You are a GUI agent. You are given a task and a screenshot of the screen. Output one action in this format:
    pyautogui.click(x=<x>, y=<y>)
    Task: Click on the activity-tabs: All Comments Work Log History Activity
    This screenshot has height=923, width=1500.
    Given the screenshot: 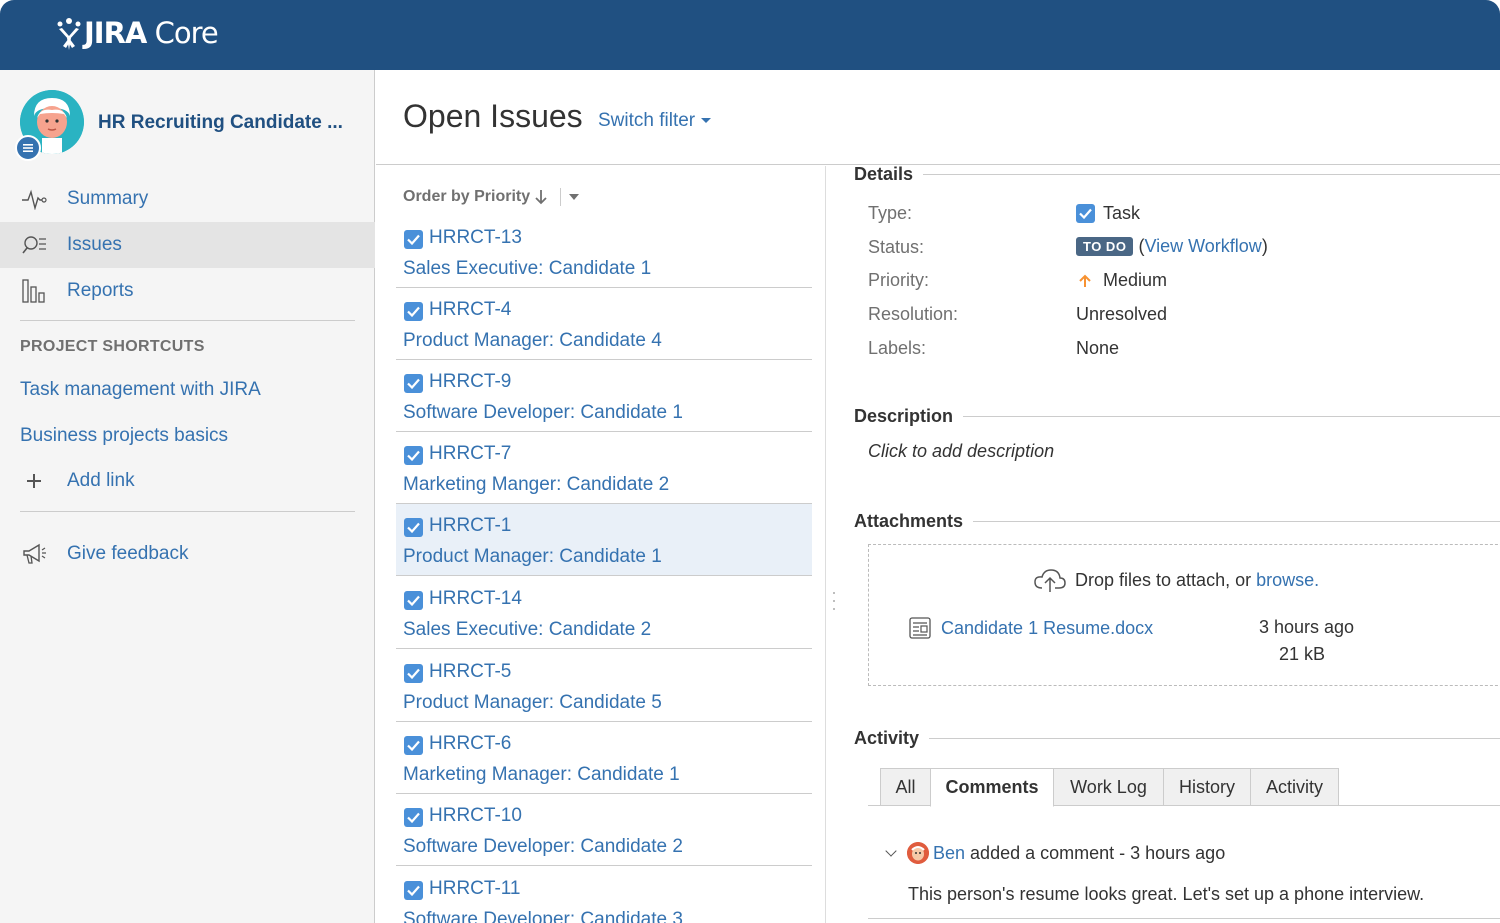 What is the action you would take?
    pyautogui.click(x=1184, y=786)
    